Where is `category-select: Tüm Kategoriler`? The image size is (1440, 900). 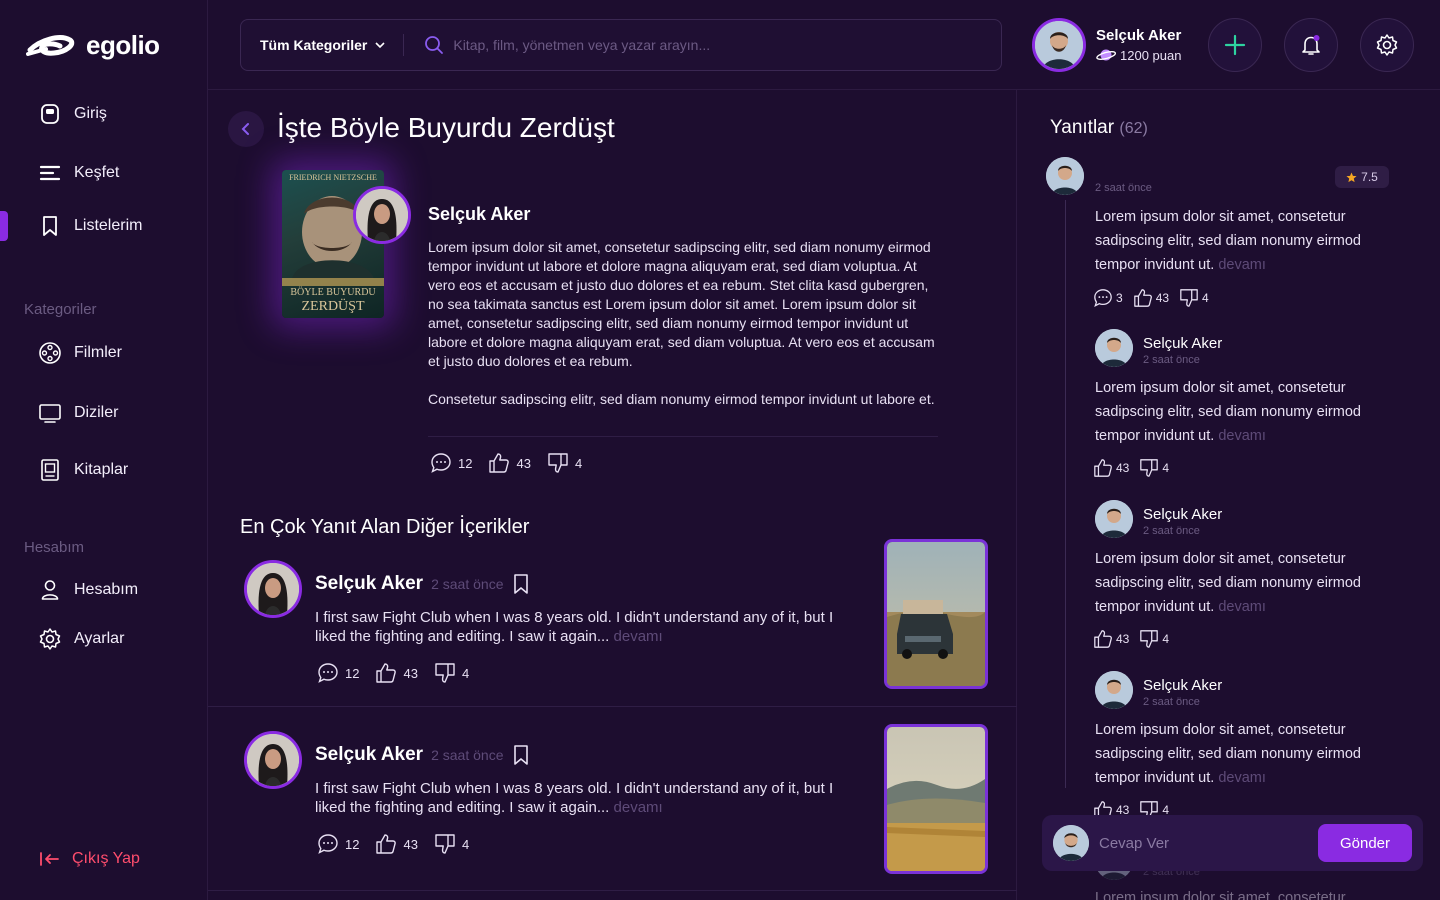 category-select: Tüm Kategoriler is located at coordinates (323, 45).